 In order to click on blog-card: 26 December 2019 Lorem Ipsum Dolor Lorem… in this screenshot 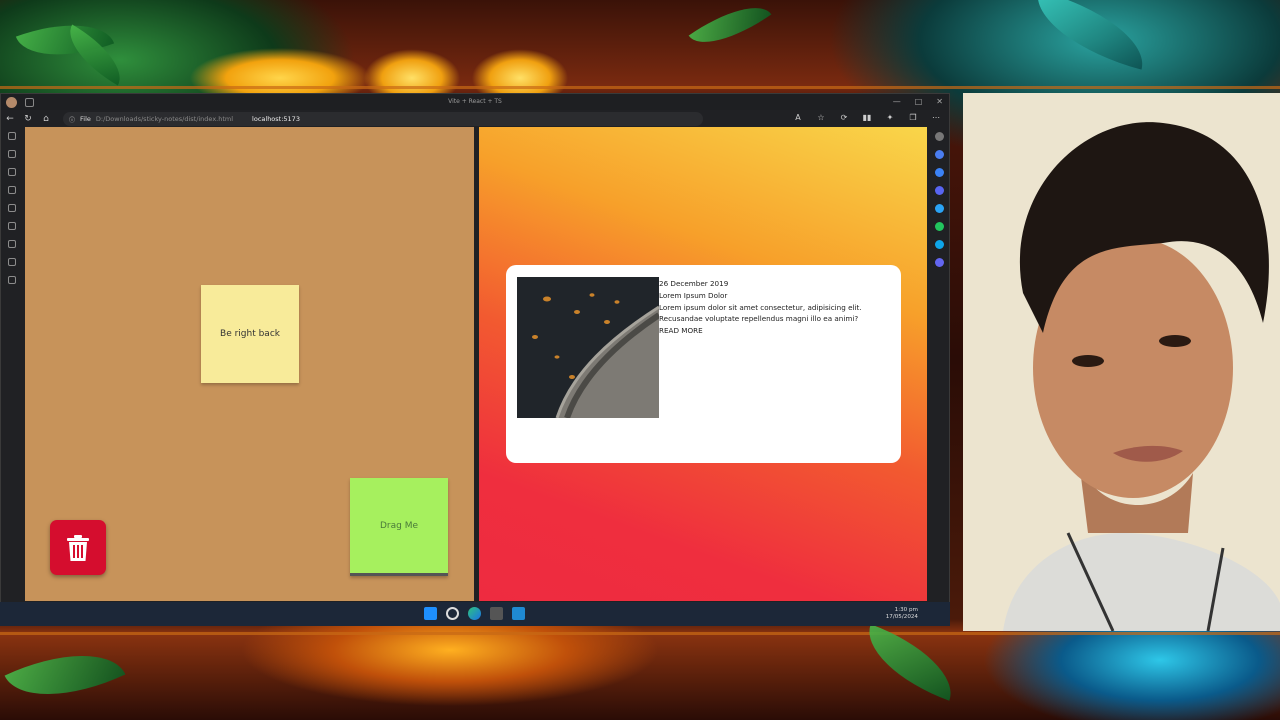, I will do `click(703, 364)`.